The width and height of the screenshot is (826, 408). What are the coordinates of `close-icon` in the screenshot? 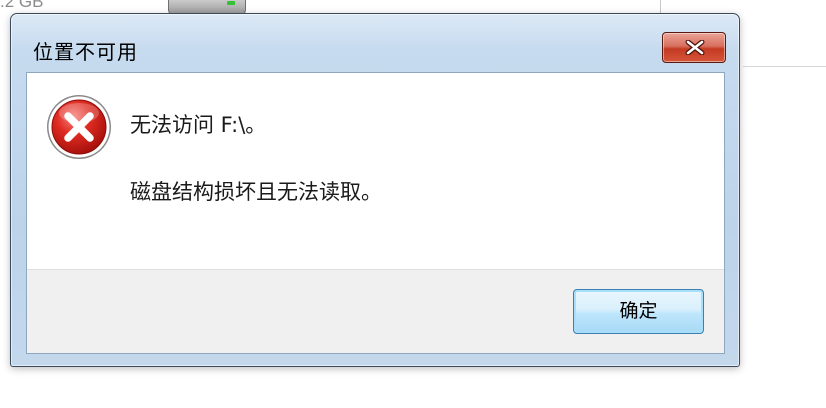 It's located at (695, 47).